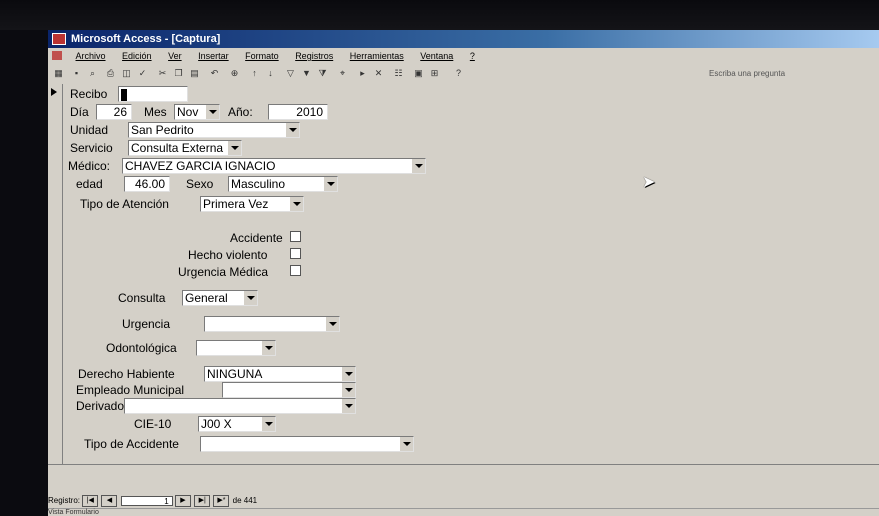  What do you see at coordinates (348, 406) in the screenshot?
I see `derivado-dropdown-icon` at bounding box center [348, 406].